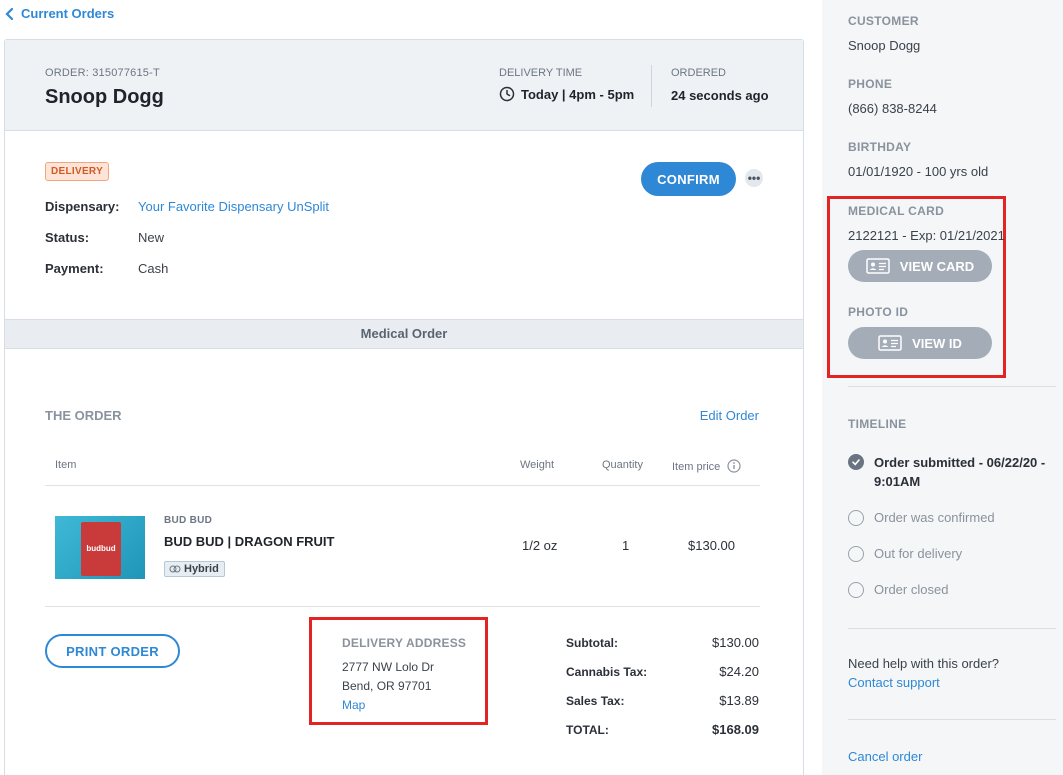  Describe the element at coordinates (880, 147) in the screenshot. I see `birthday-label: BIRTHDAY` at that location.